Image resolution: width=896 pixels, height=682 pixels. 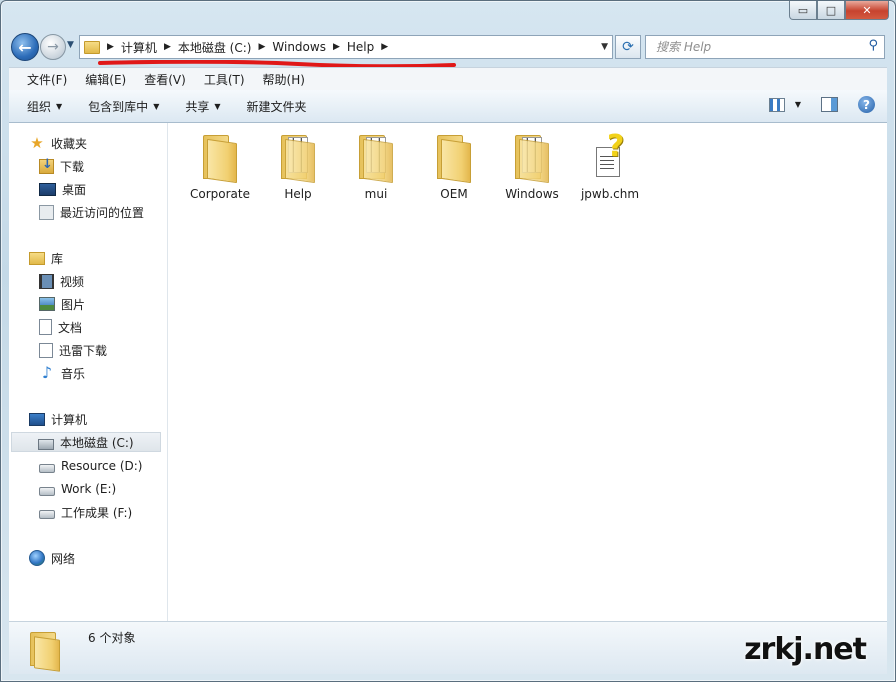 I want to click on address-bar: ▶ 计算机 ▶ 本地磁盘 (C:) ▶ Windows ▶ Help ▶ ▼, so click(x=346, y=47).